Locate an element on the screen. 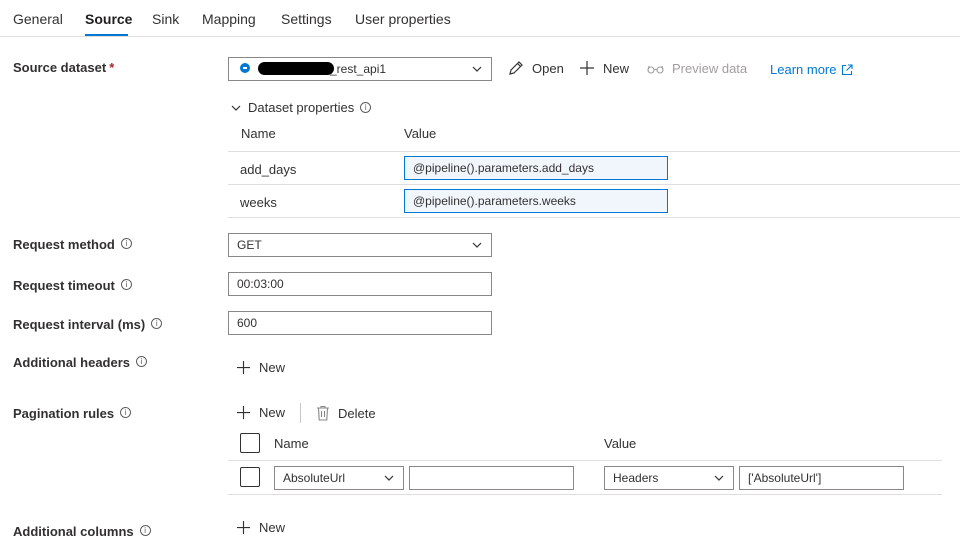 The image size is (960, 540). pagination-name-select: AbsoluteUrl is located at coordinates (339, 478).